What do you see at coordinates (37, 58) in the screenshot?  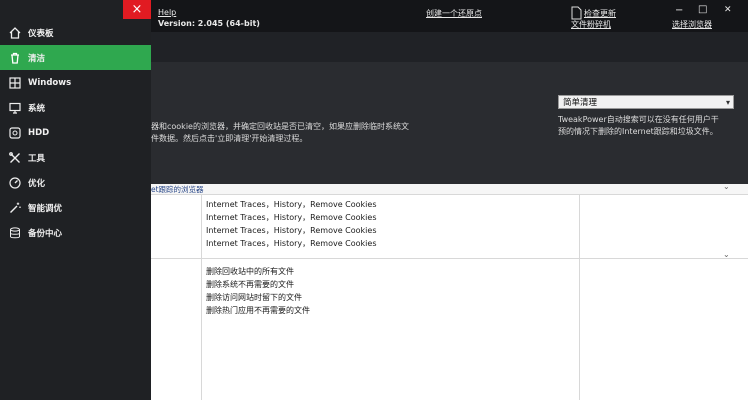 I see `sidebar-item-label: 清洁` at bounding box center [37, 58].